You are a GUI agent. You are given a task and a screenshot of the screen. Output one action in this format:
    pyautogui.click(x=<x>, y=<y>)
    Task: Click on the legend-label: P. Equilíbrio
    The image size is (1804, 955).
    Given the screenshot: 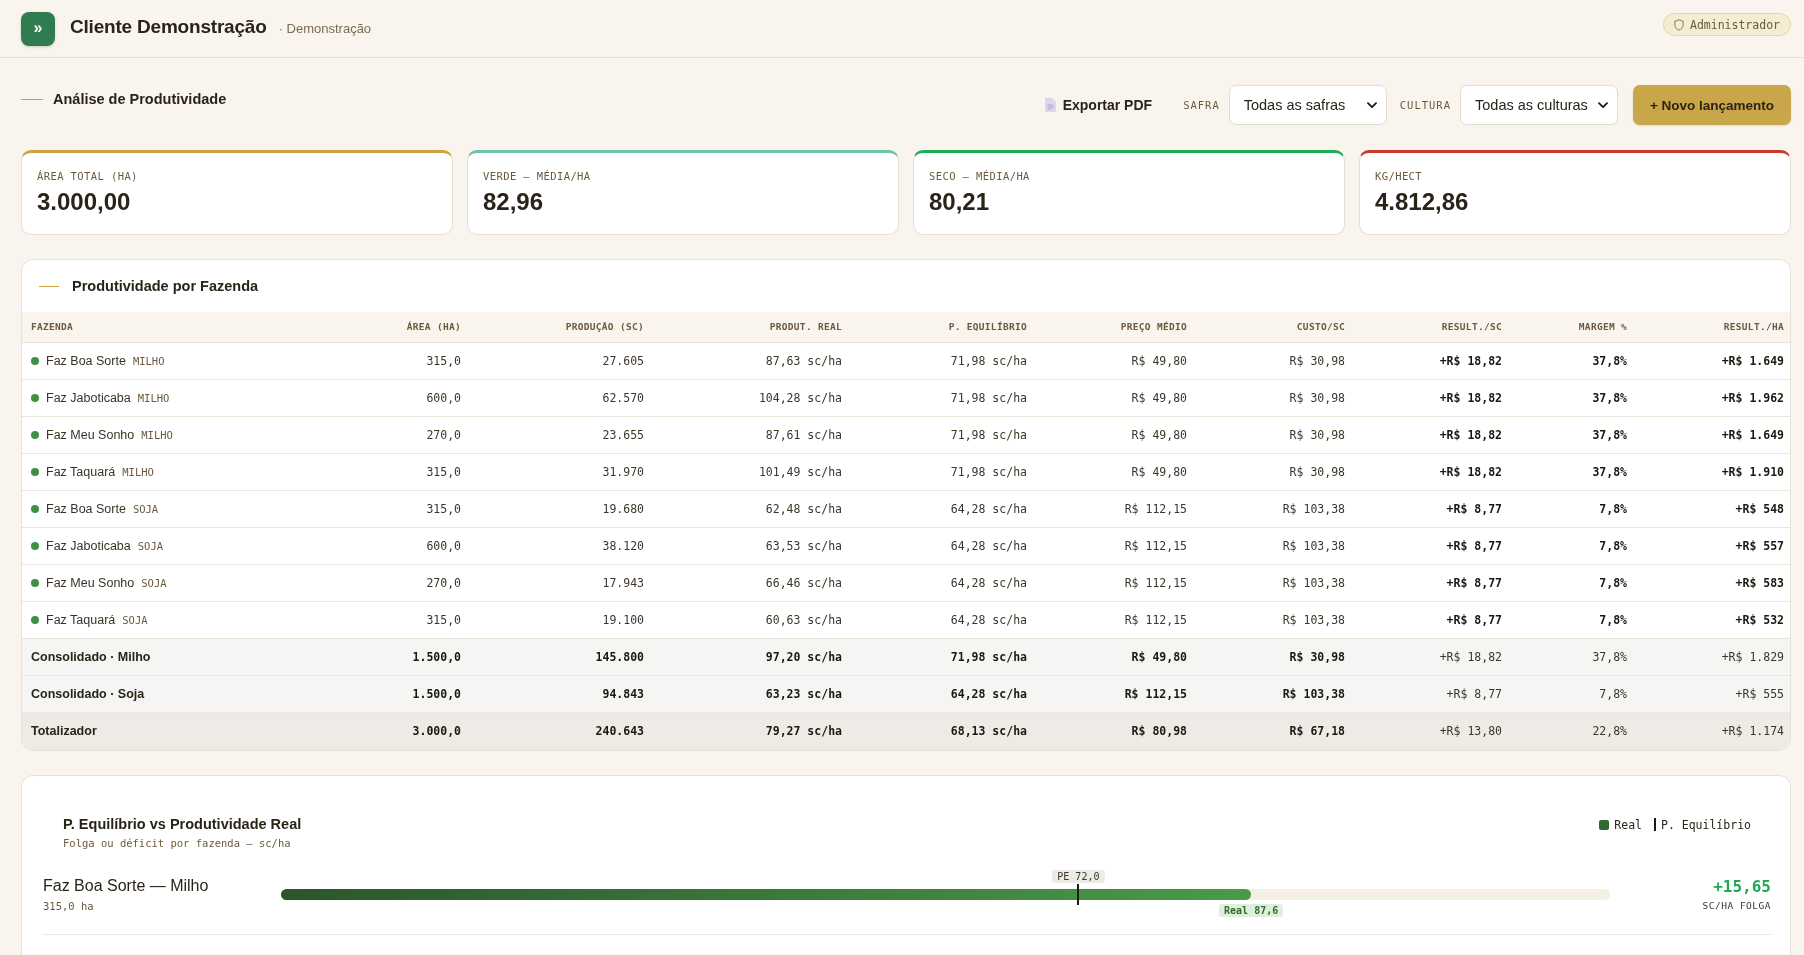 What is the action you would take?
    pyautogui.click(x=1706, y=824)
    